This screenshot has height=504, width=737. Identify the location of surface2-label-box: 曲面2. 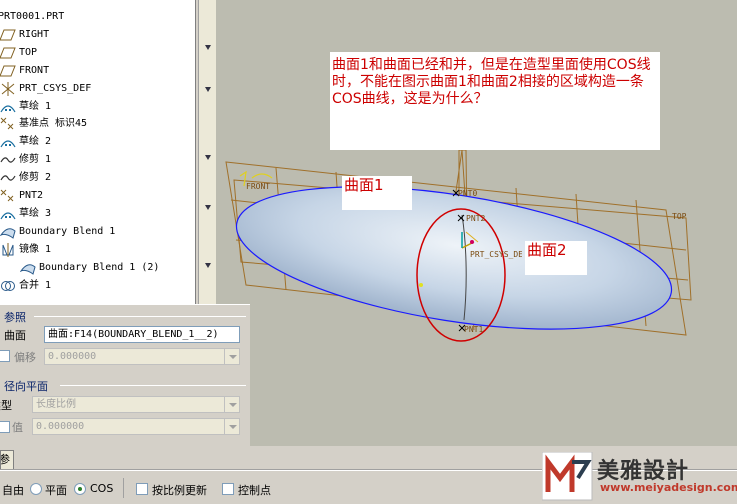
(556, 258).